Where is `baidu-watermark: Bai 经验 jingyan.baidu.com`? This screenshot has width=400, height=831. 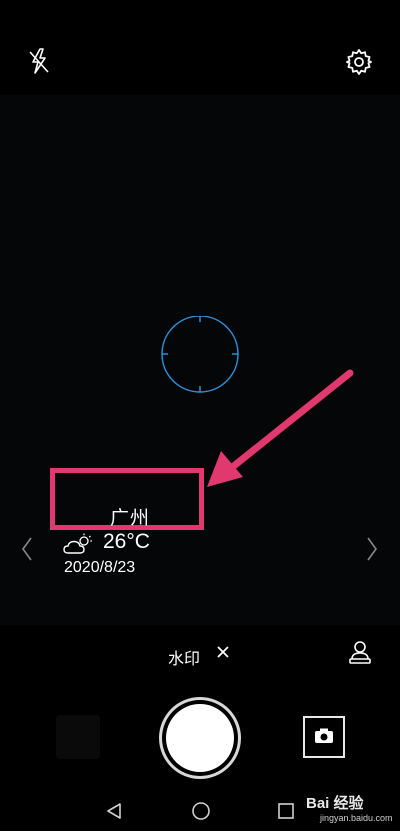 baidu-watermark: Bai 经验 jingyan.baidu.com is located at coordinates (351, 811).